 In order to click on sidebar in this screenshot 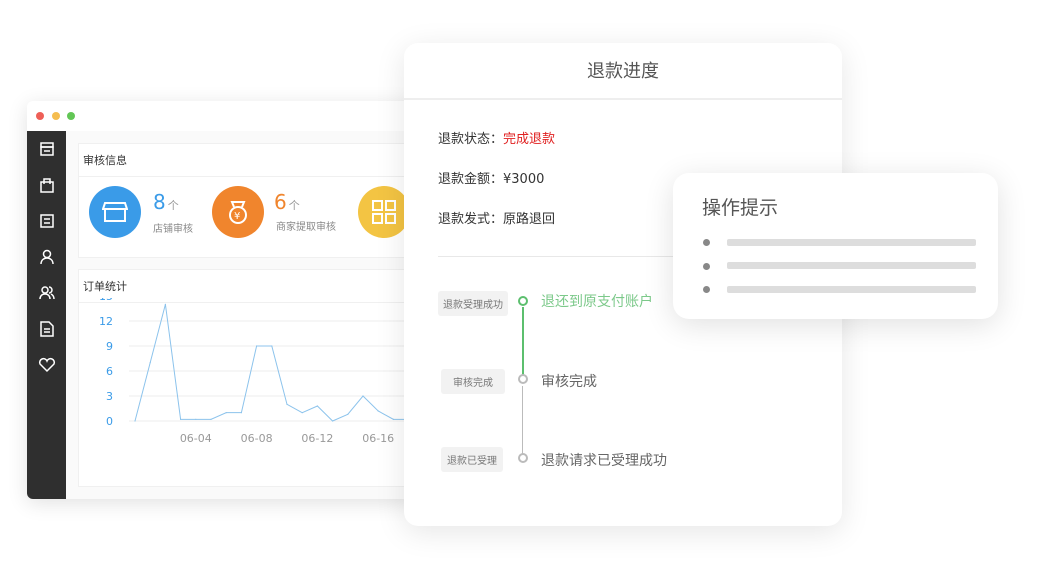, I will do `click(46, 315)`.